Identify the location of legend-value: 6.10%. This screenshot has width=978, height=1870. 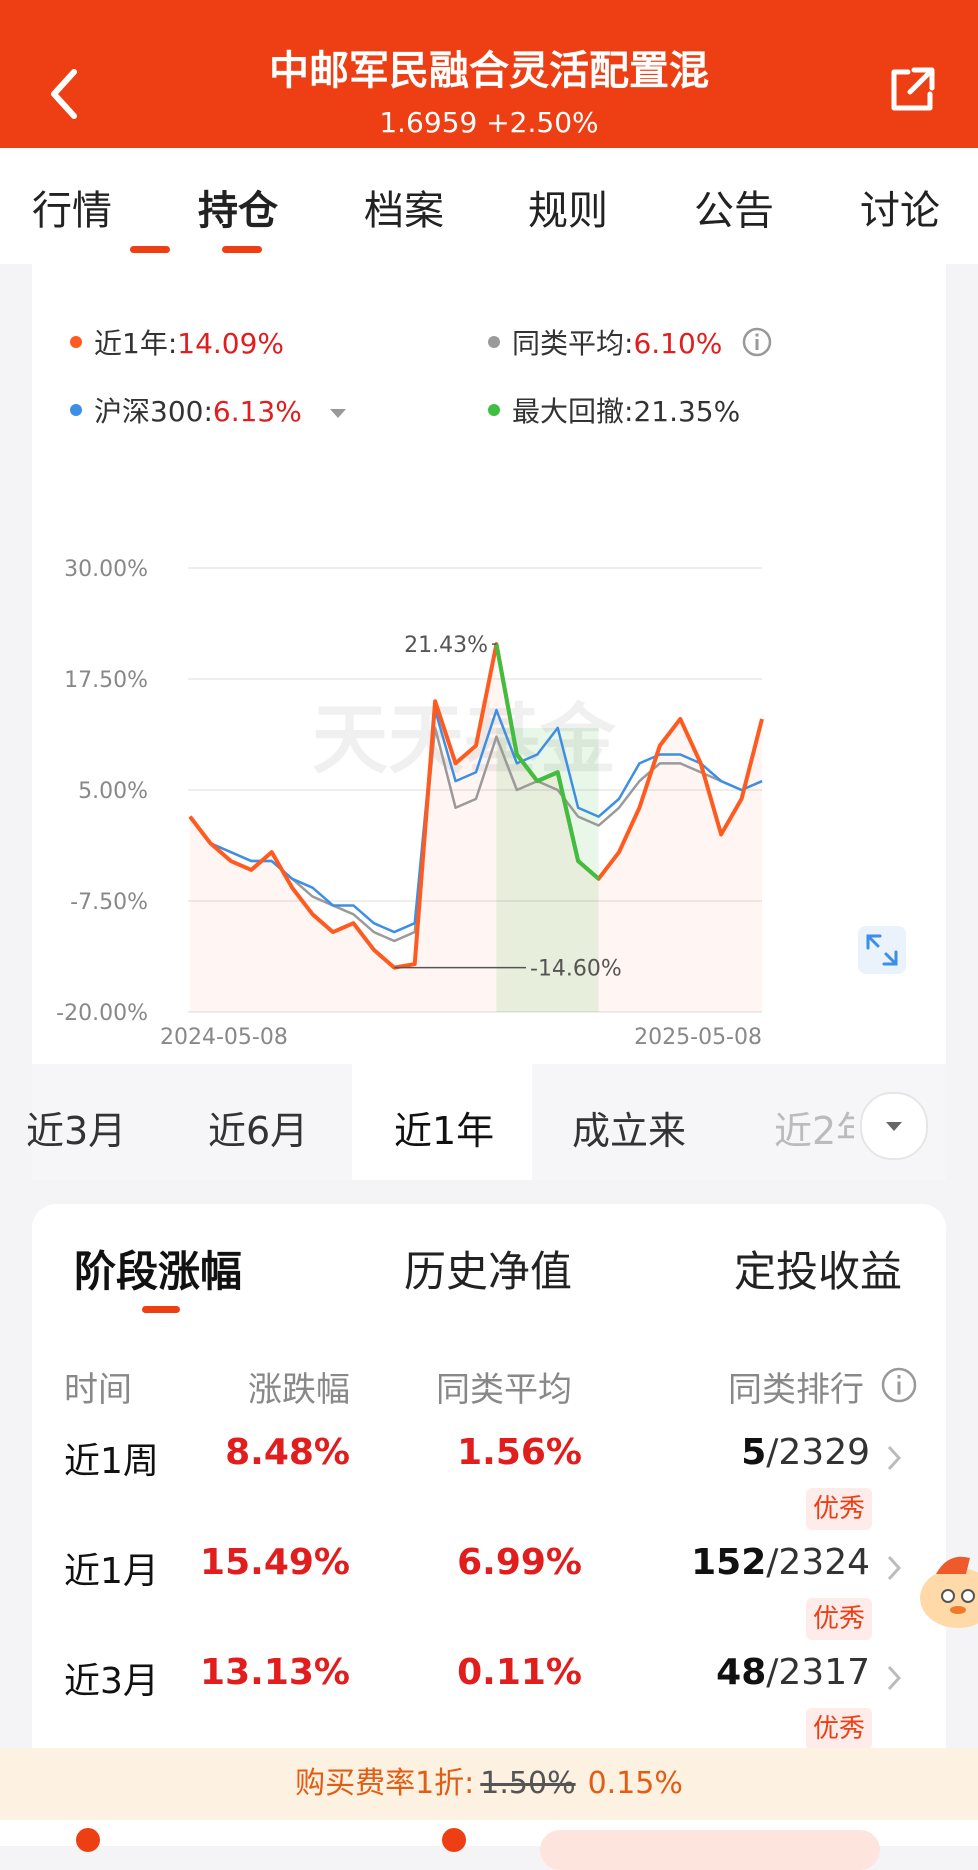
(678, 343).